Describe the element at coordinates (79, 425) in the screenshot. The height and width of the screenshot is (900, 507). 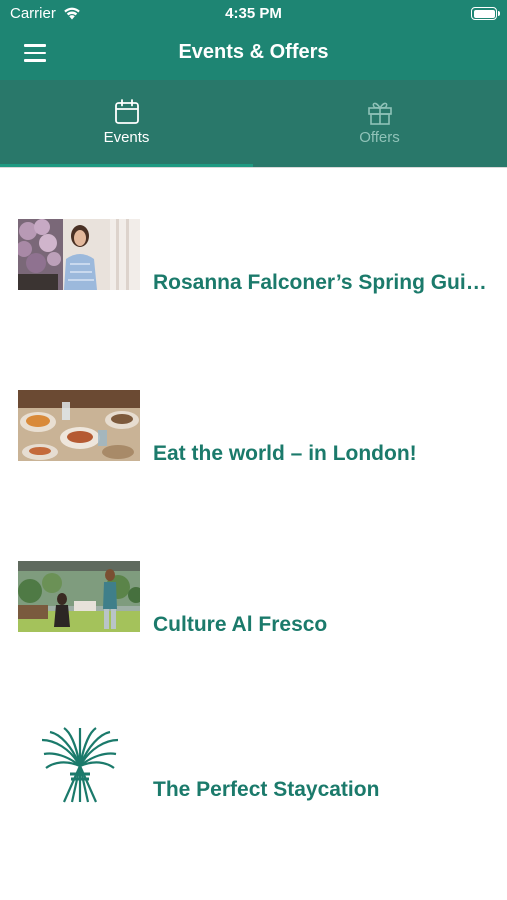
I see `food-spread-photo` at that location.